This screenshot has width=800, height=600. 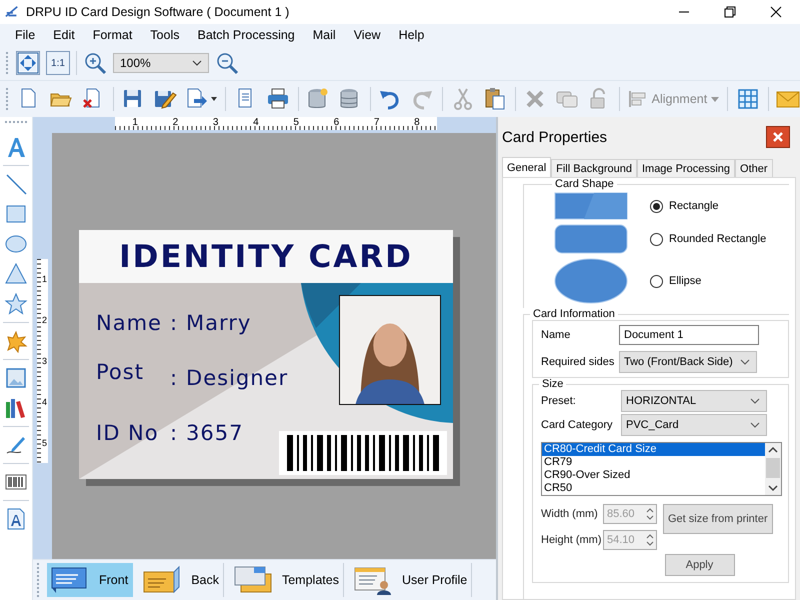 I want to click on grid-icon, so click(x=748, y=99).